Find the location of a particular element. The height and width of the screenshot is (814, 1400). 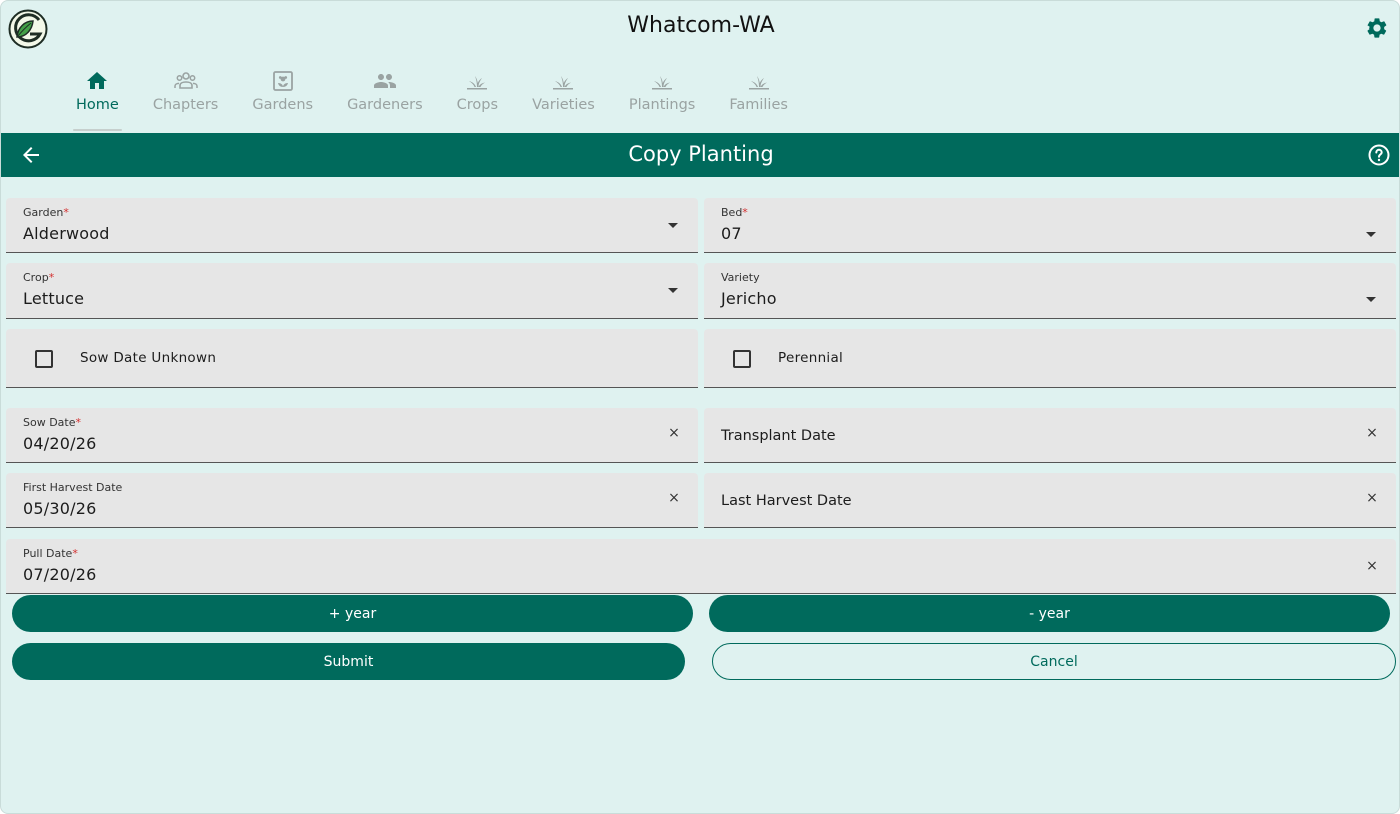

crop-select: Crop* Lettuce is located at coordinates (352, 291).